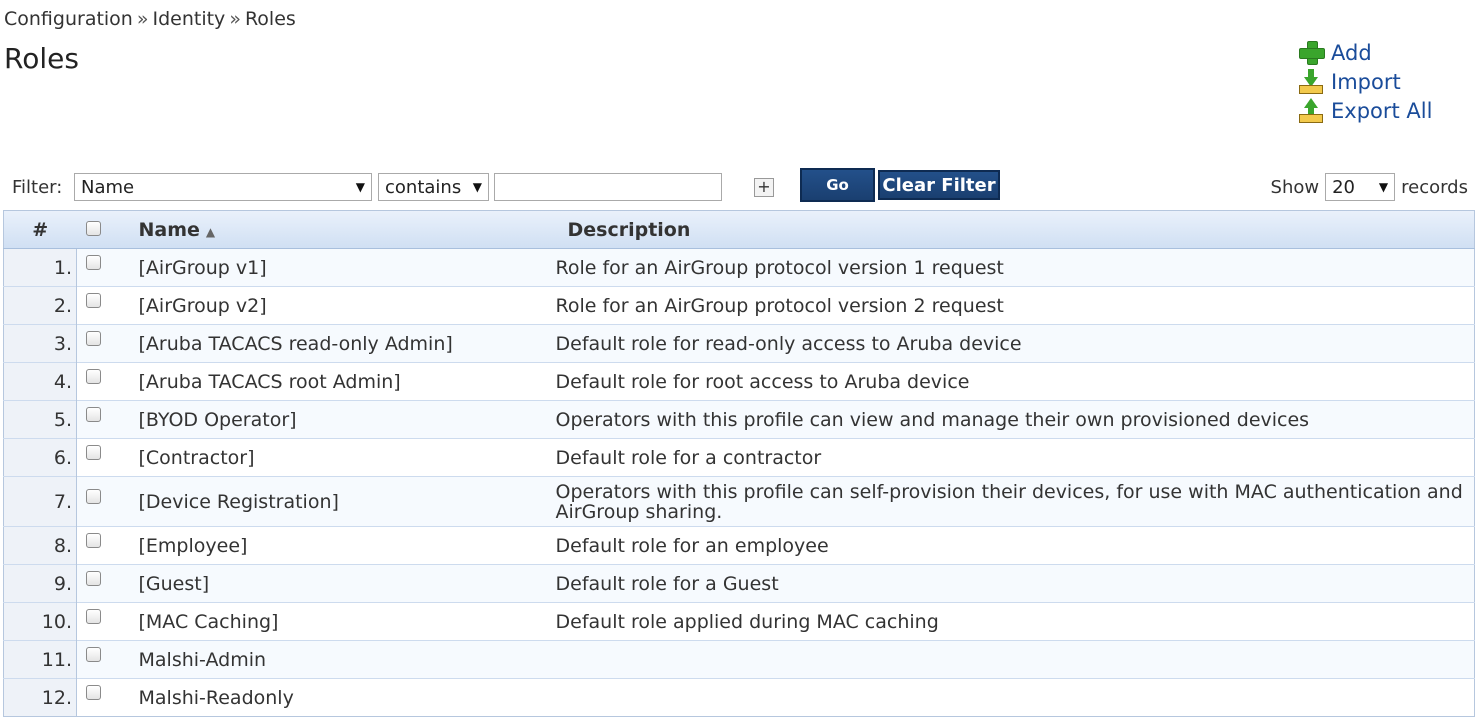 This screenshot has height=724, width=1478. Describe the element at coordinates (343, 229) in the screenshot. I see `column-header-name: Name ▲` at that location.